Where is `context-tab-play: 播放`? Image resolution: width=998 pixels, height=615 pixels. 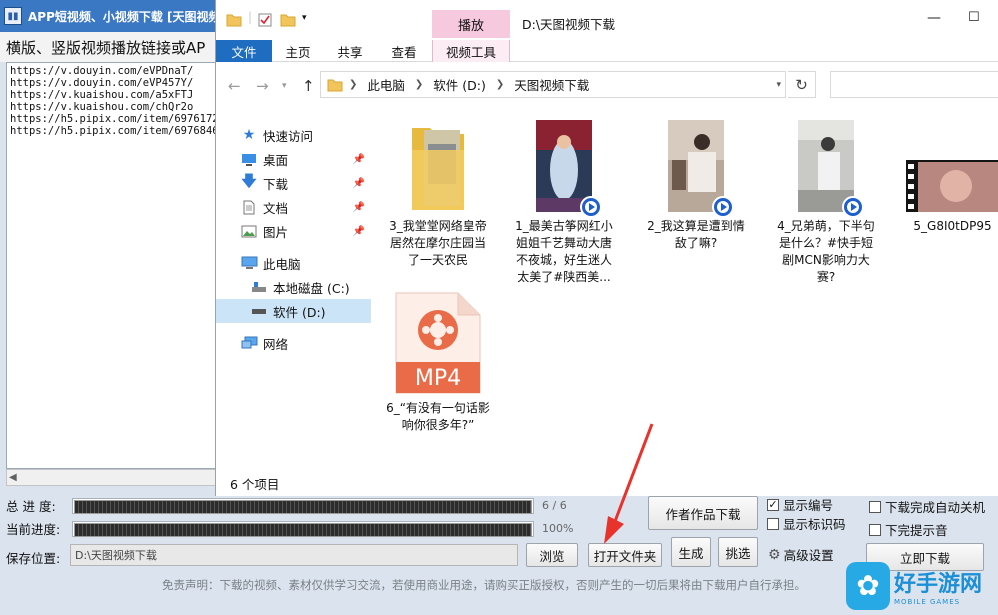
context-tab-play: 播放 is located at coordinates (471, 24).